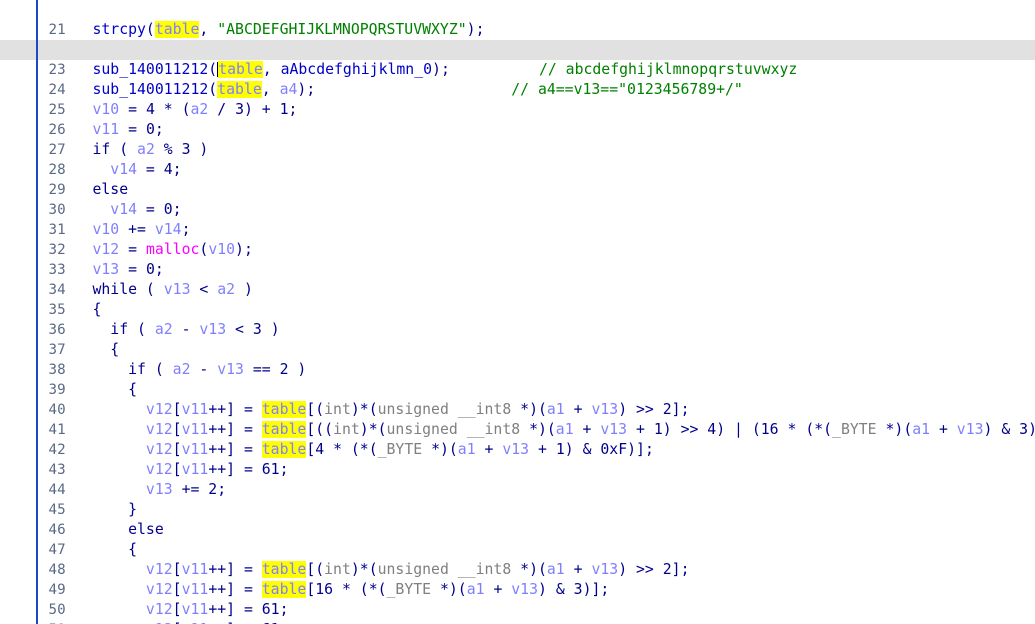 The height and width of the screenshot is (624, 1035). What do you see at coordinates (517, 279) in the screenshot?
I see `code-line: 34 while ( v13 < a2 )` at bounding box center [517, 279].